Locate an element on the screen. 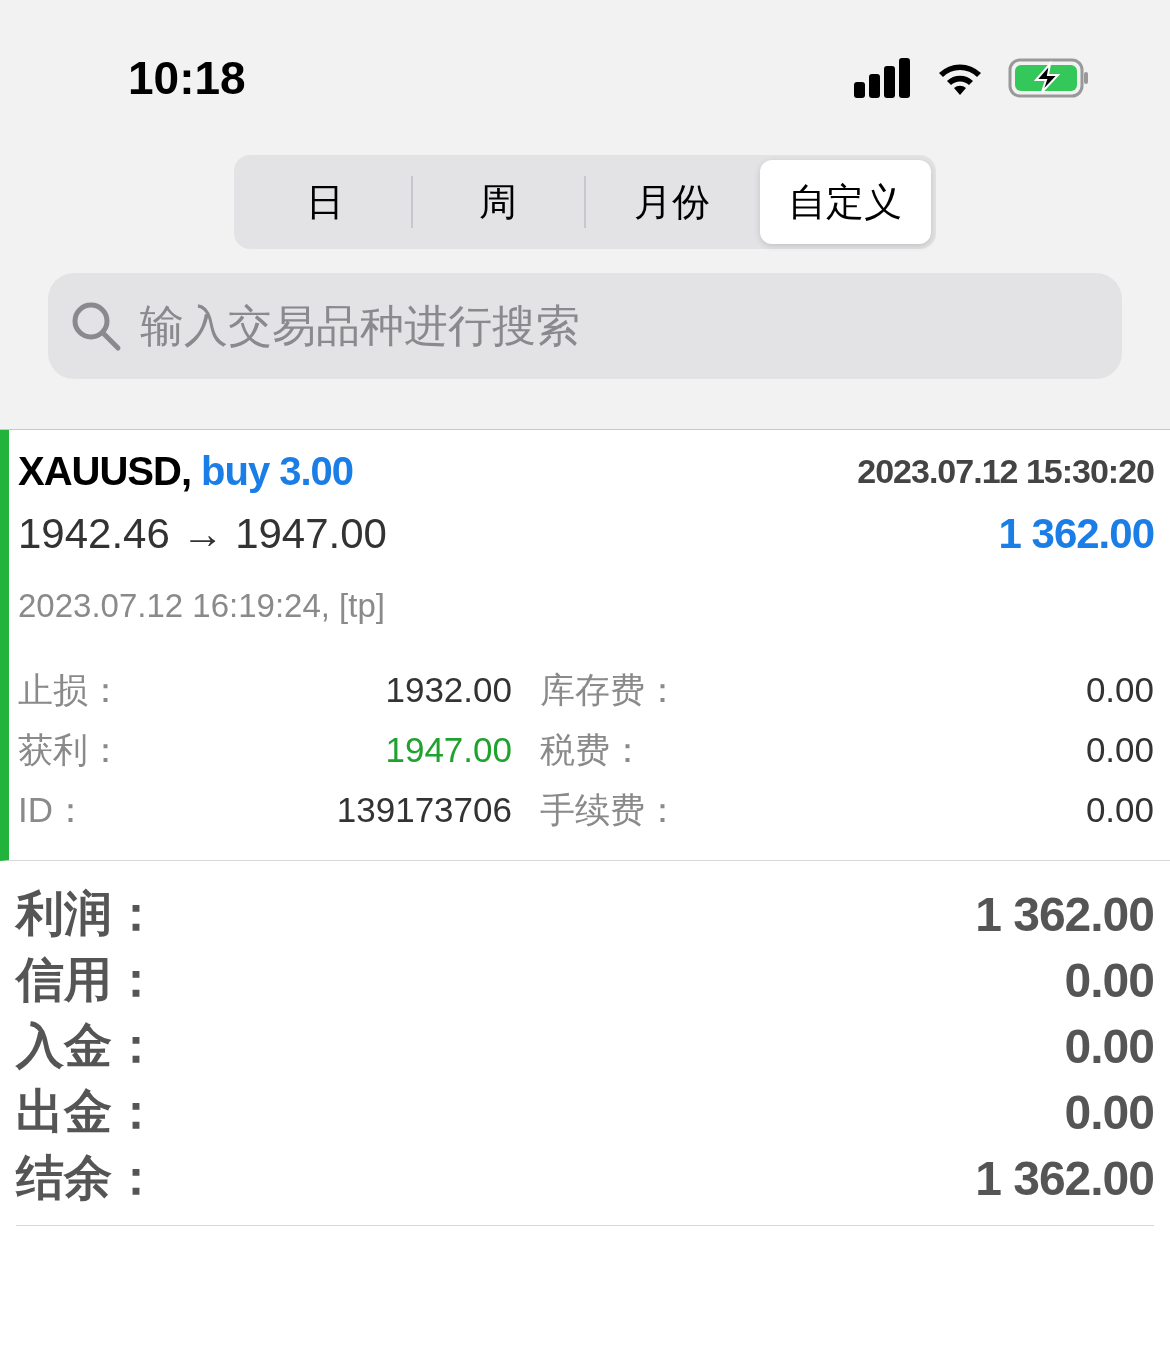  detail-value: 139173706 is located at coordinates (424, 810).